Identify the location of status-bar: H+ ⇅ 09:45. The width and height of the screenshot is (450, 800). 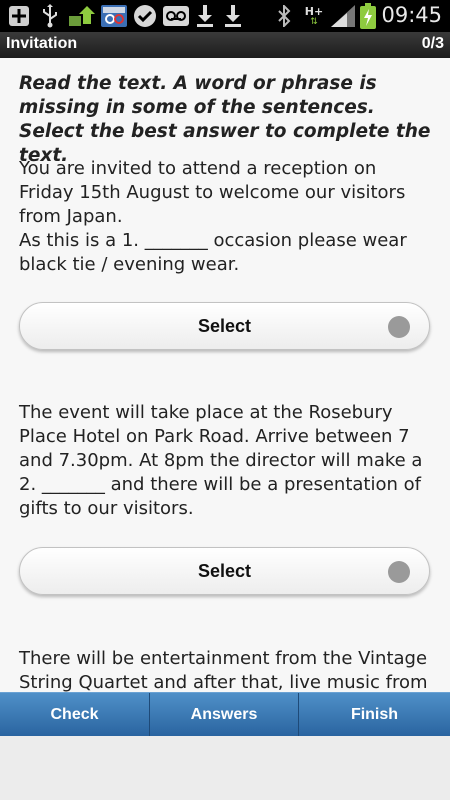
(225, 16).